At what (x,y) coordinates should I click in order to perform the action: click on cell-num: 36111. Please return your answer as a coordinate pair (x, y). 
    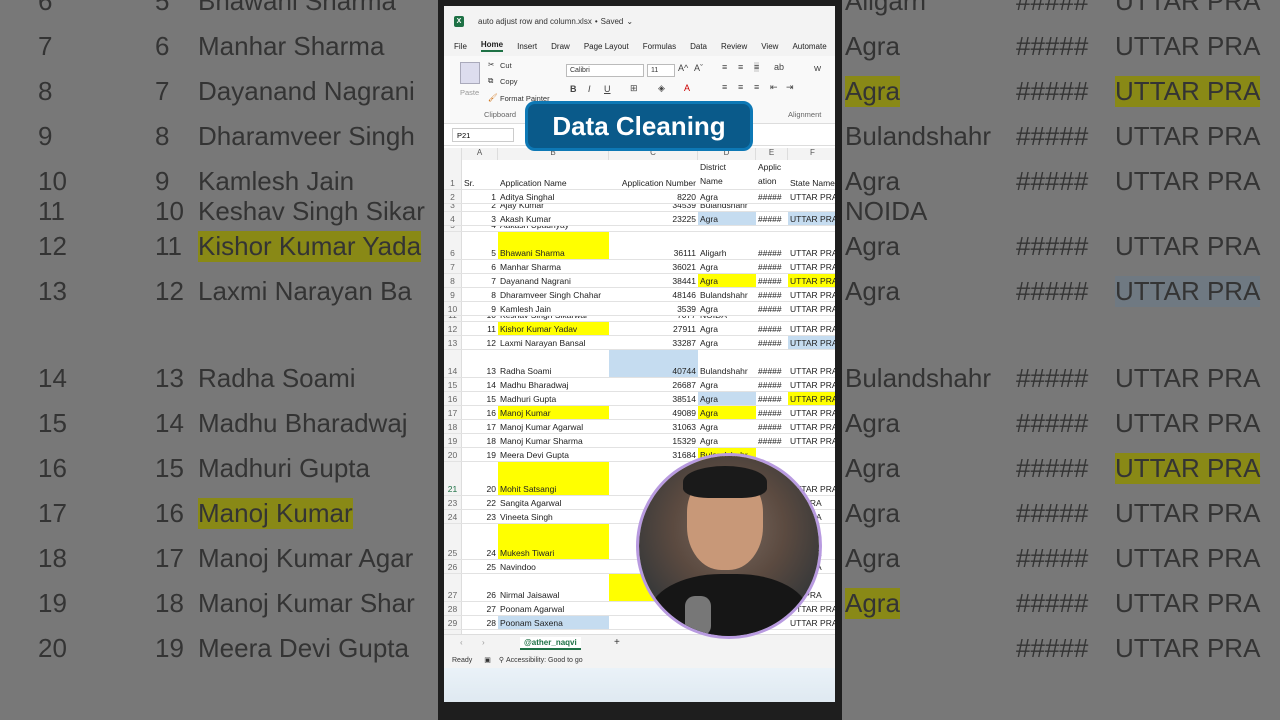
    Looking at the image, I should click on (653, 245).